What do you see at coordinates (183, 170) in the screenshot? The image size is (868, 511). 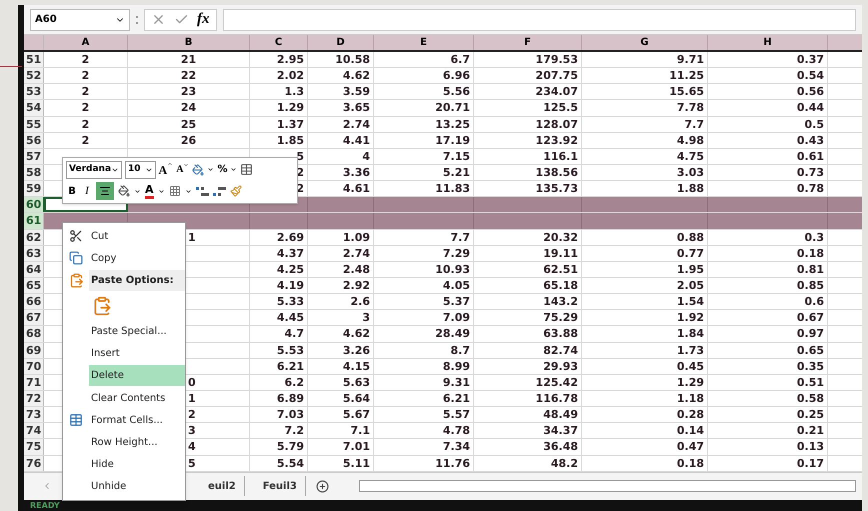 I see `shrink-font-button: A` at bounding box center [183, 170].